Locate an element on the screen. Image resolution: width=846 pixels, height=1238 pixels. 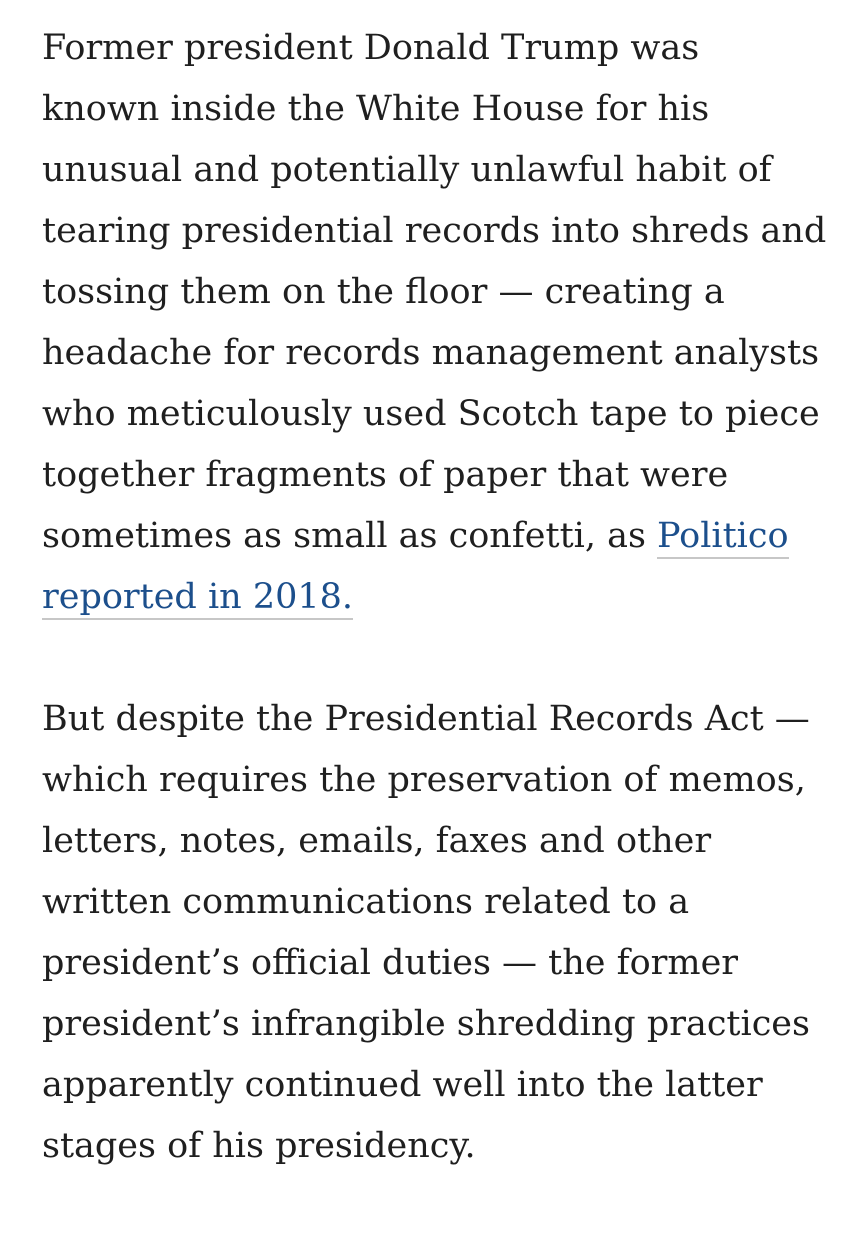
text-line: stages of his presidency. is located at coordinates (259, 1146).